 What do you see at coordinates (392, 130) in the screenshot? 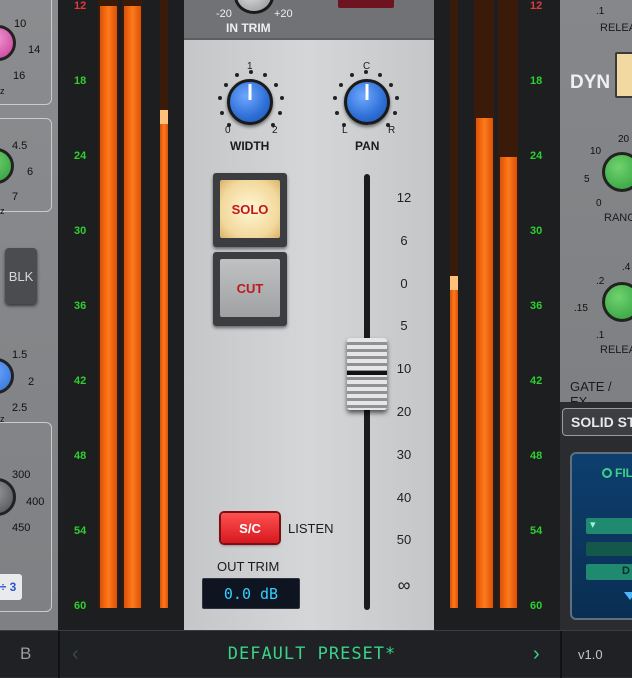
I see `pan-right-label: R` at bounding box center [392, 130].